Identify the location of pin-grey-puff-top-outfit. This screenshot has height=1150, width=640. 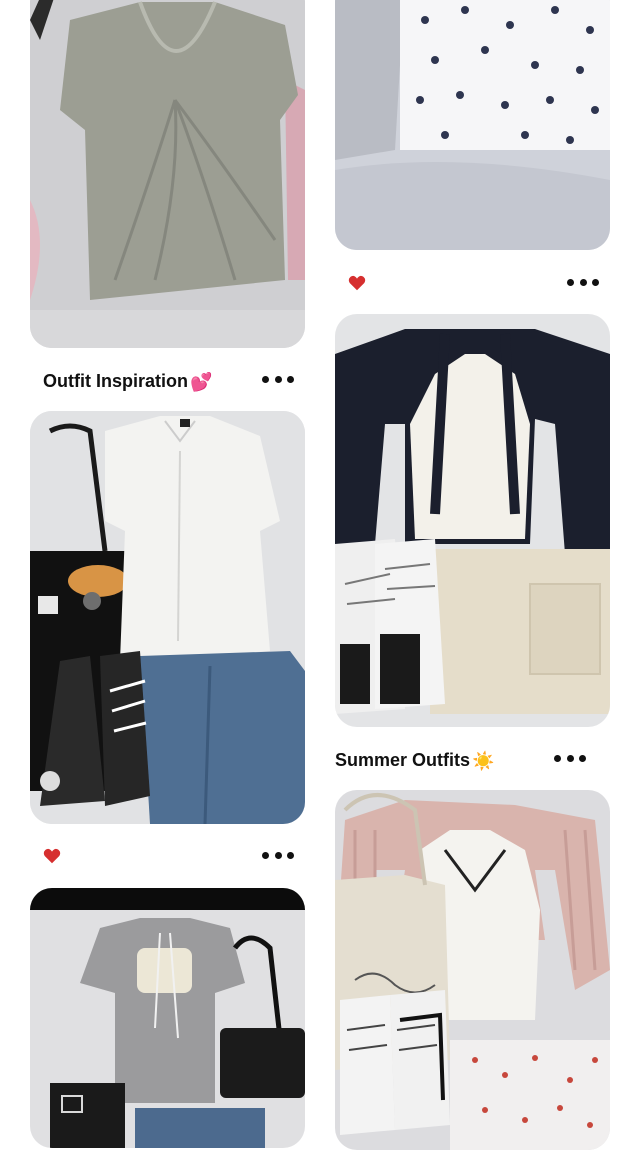
(167, 1018).